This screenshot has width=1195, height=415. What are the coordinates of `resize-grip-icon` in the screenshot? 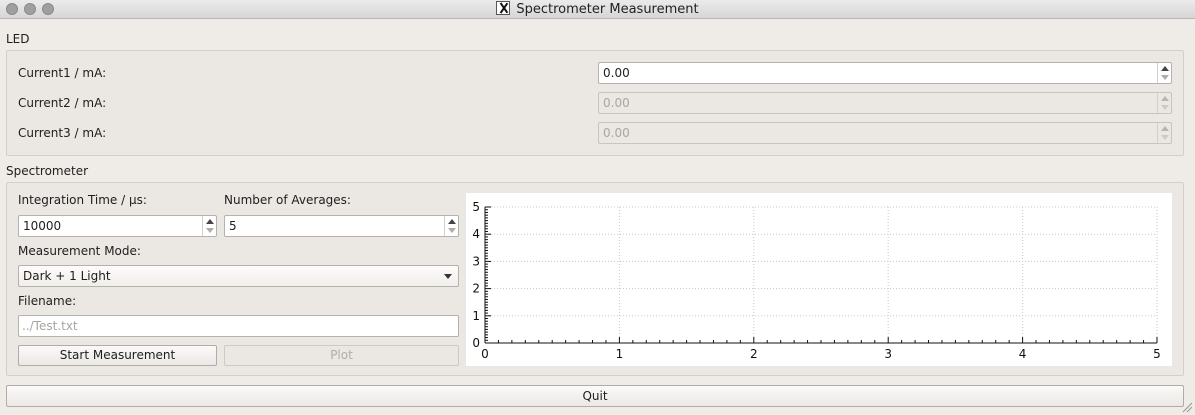 It's located at (1187, 407).